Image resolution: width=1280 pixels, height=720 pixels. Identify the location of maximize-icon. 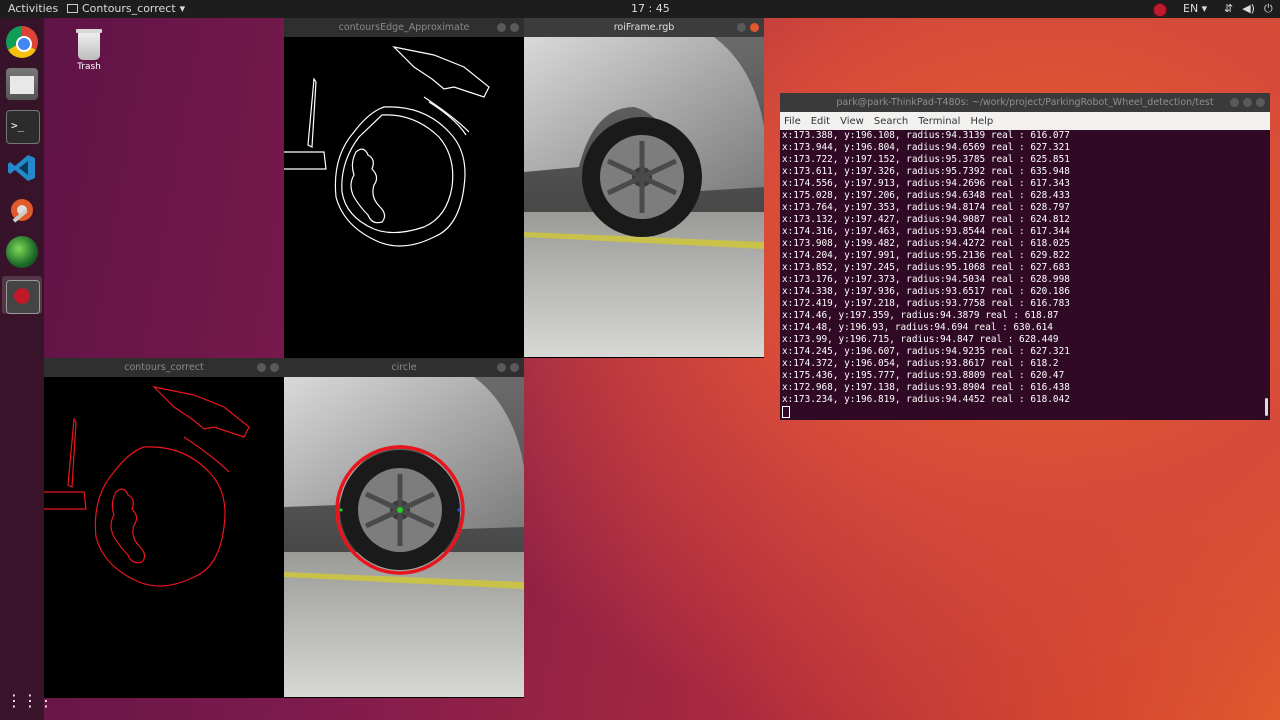
(1247, 102).